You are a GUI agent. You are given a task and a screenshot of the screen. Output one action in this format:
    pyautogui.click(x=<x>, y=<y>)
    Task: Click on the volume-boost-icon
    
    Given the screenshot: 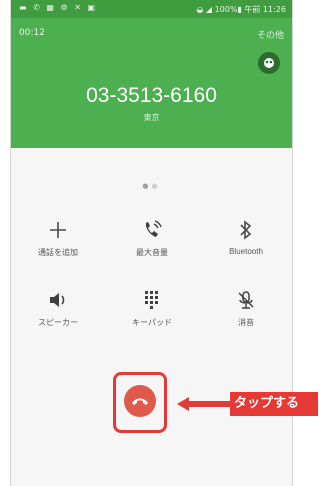 What is the action you would take?
    pyautogui.click(x=152, y=230)
    